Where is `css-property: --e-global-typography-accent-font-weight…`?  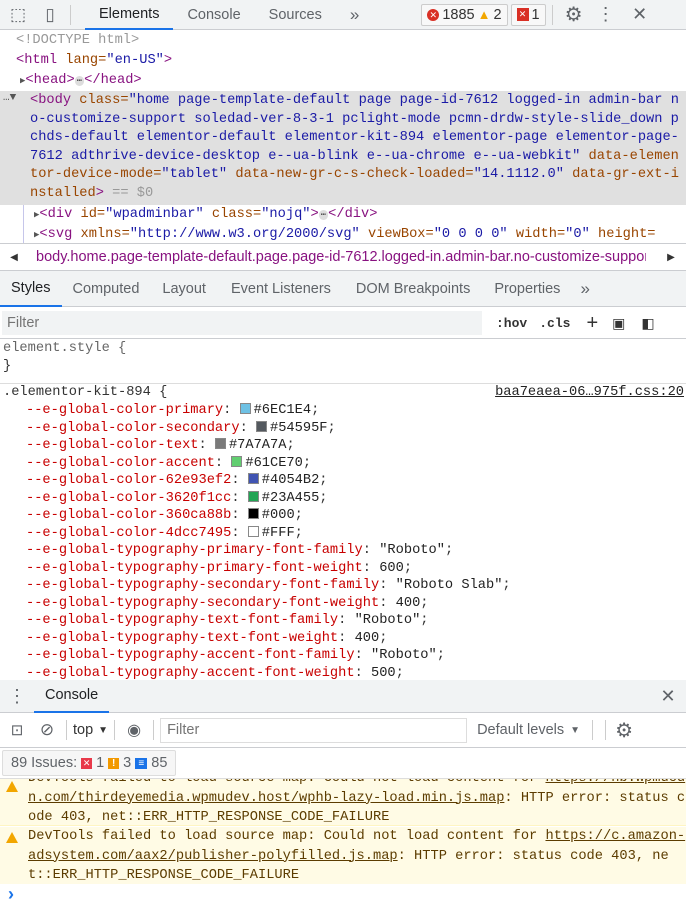
css-property: --e-global-typography-accent-font-weight… is located at coordinates (343, 673).